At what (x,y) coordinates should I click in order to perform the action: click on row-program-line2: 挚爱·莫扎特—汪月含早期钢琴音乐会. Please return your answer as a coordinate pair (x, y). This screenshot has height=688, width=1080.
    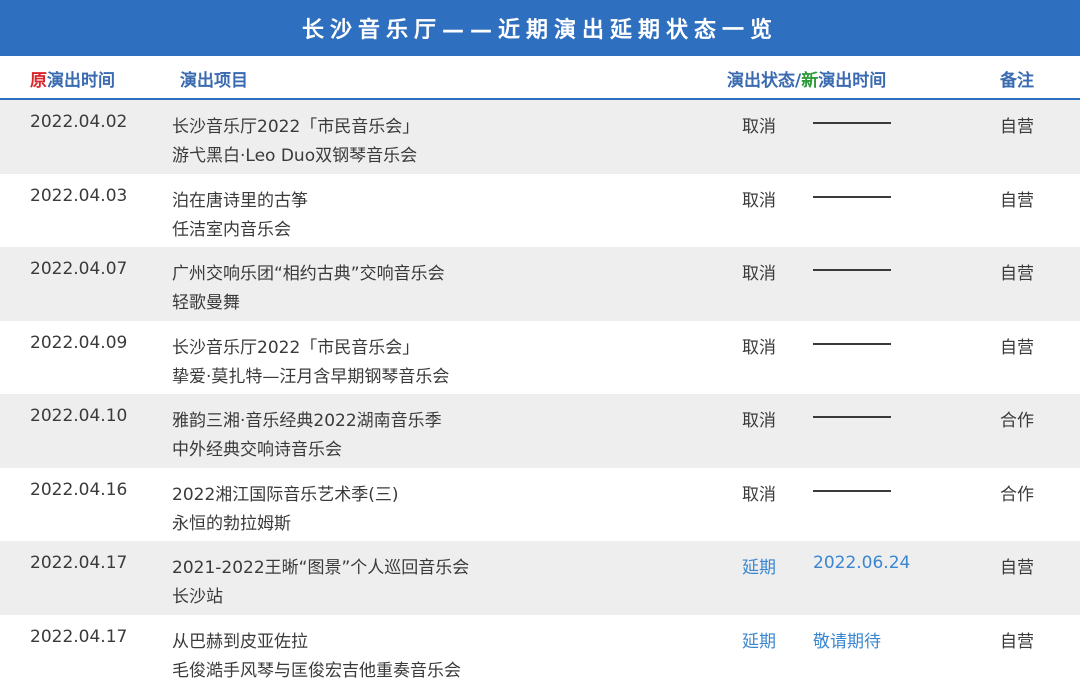
    Looking at the image, I should click on (311, 376).